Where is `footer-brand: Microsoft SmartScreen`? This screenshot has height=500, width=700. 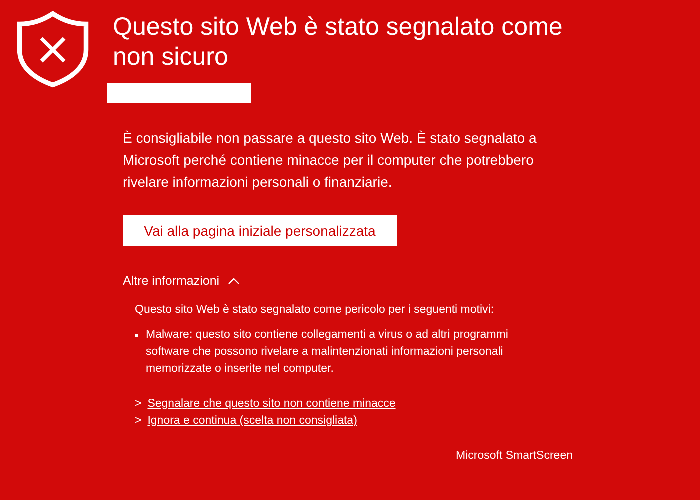
footer-brand: Microsoft SmartScreen is located at coordinates (514, 456).